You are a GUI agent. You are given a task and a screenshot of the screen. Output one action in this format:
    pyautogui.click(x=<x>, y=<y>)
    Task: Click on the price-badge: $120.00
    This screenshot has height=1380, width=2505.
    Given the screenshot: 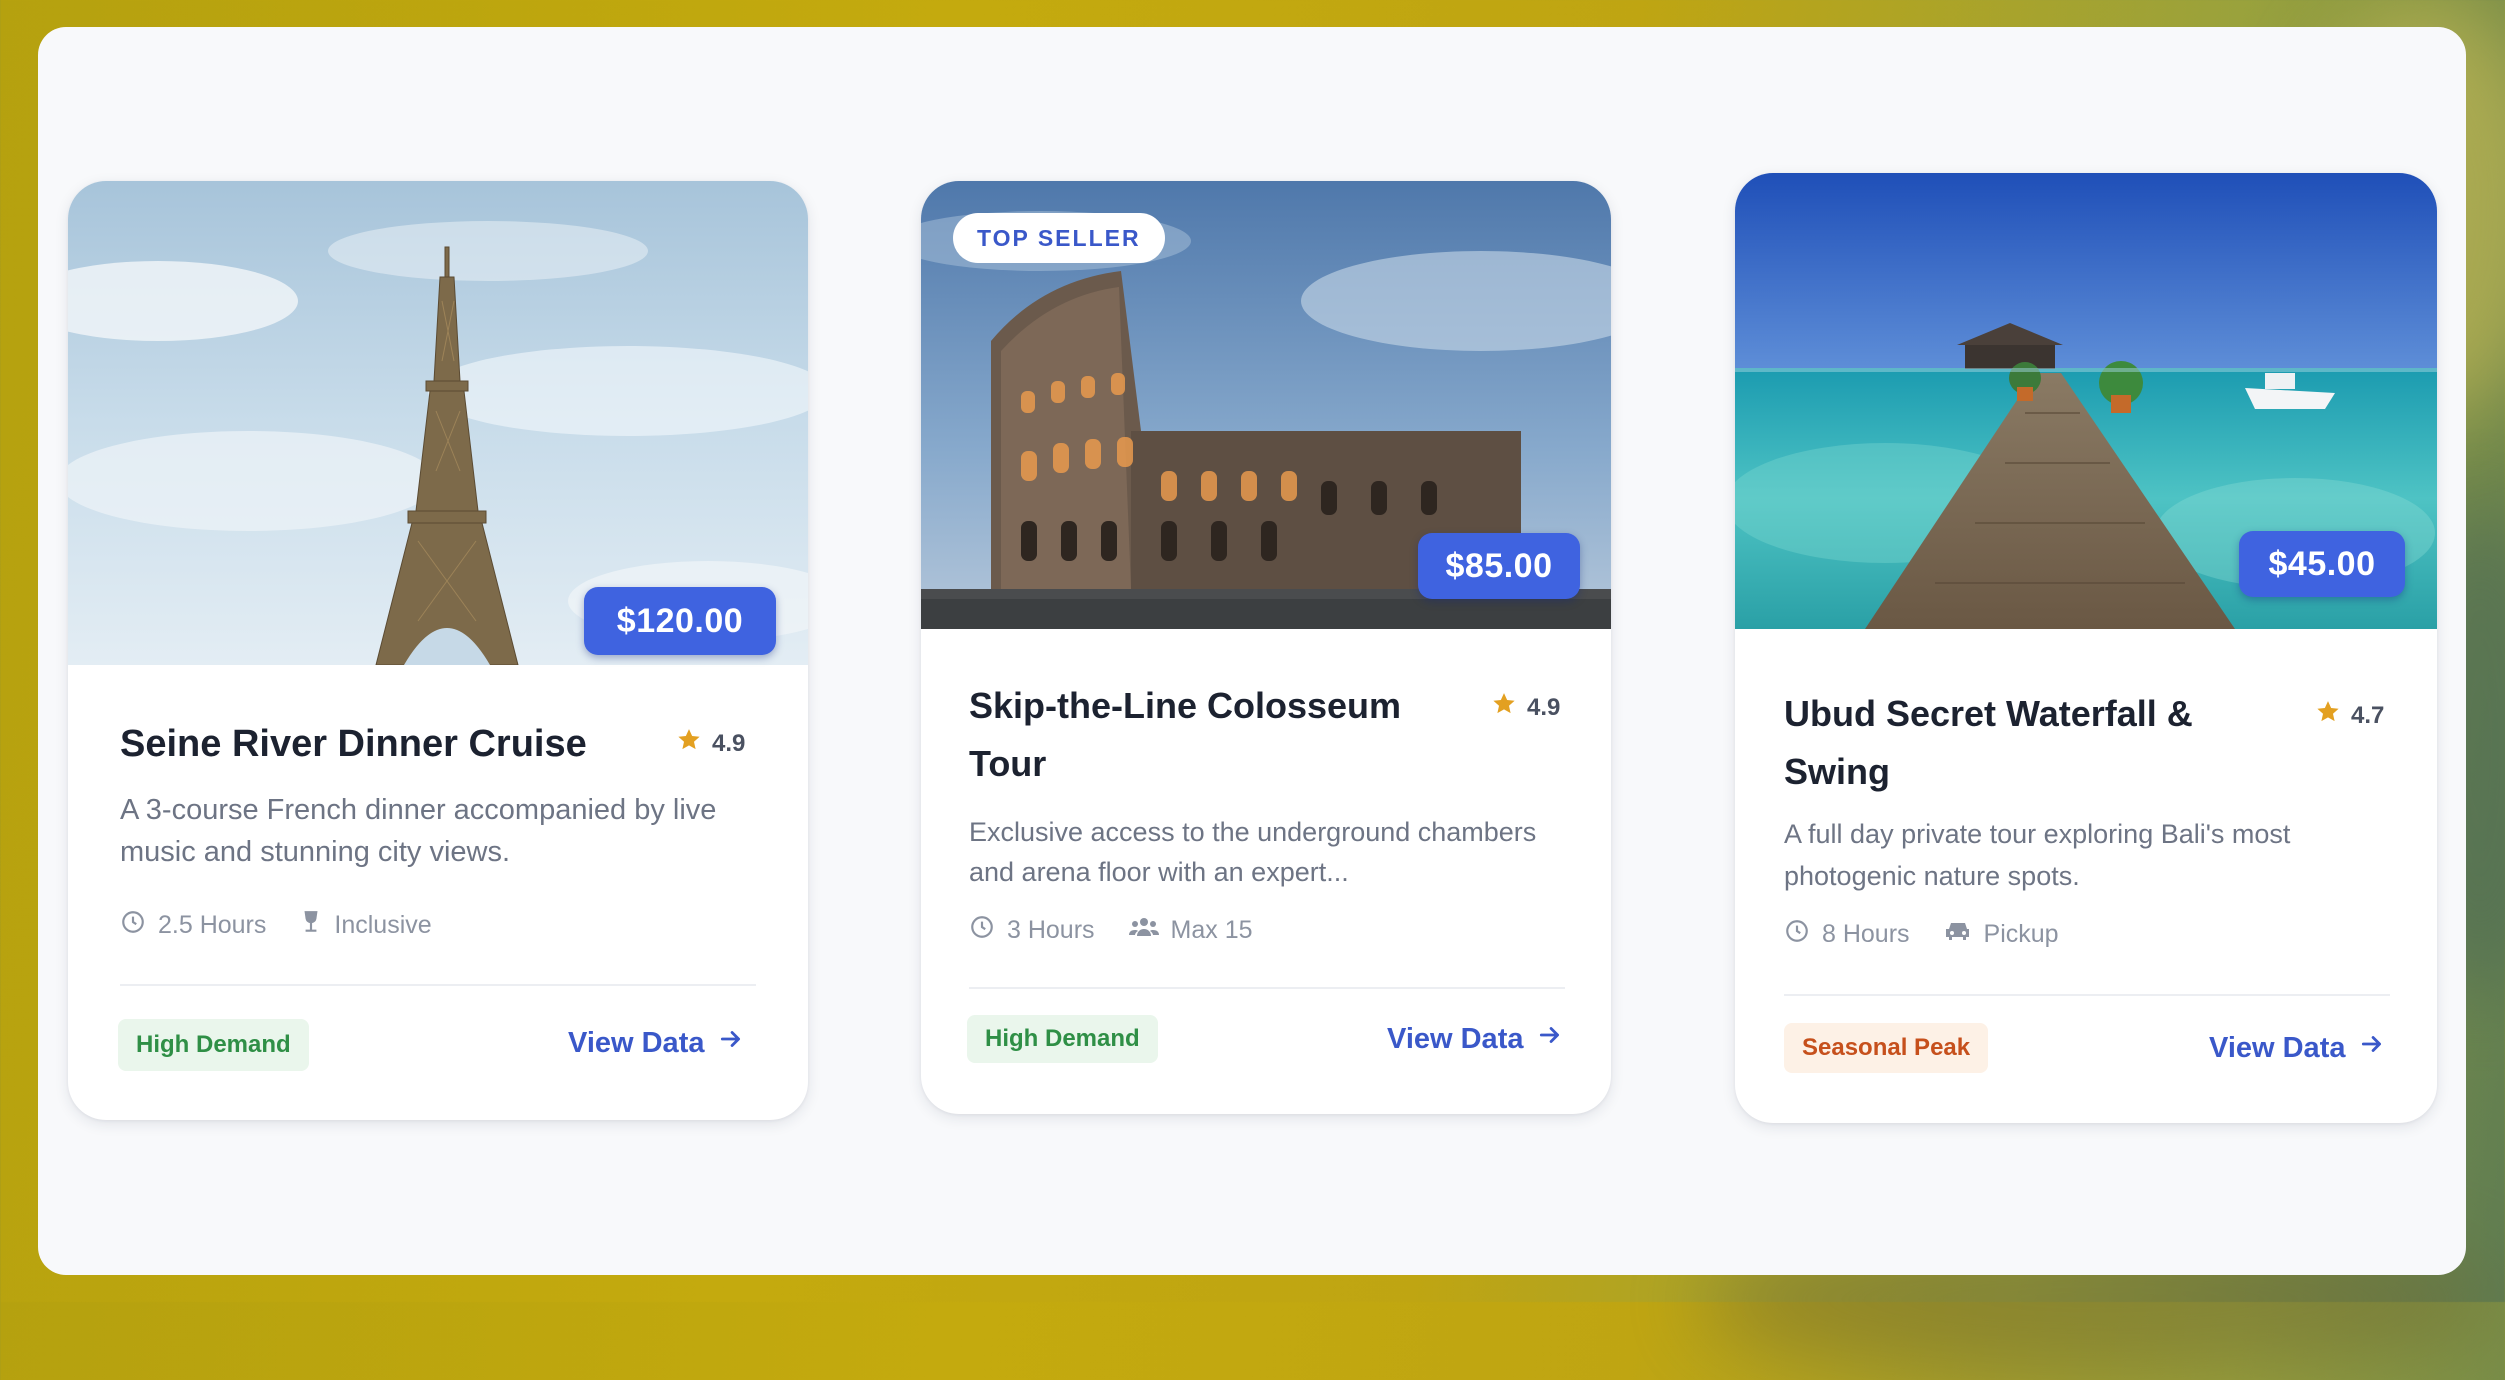 What is the action you would take?
    pyautogui.click(x=680, y=621)
    